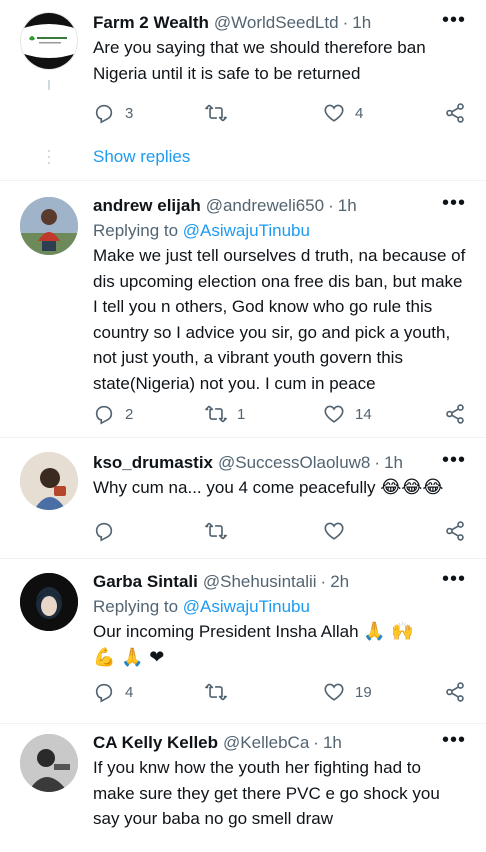 Image resolution: width=486 pixels, height=852 pixels. Describe the element at coordinates (113, 113) in the screenshot. I see `reply-button: 3` at that location.